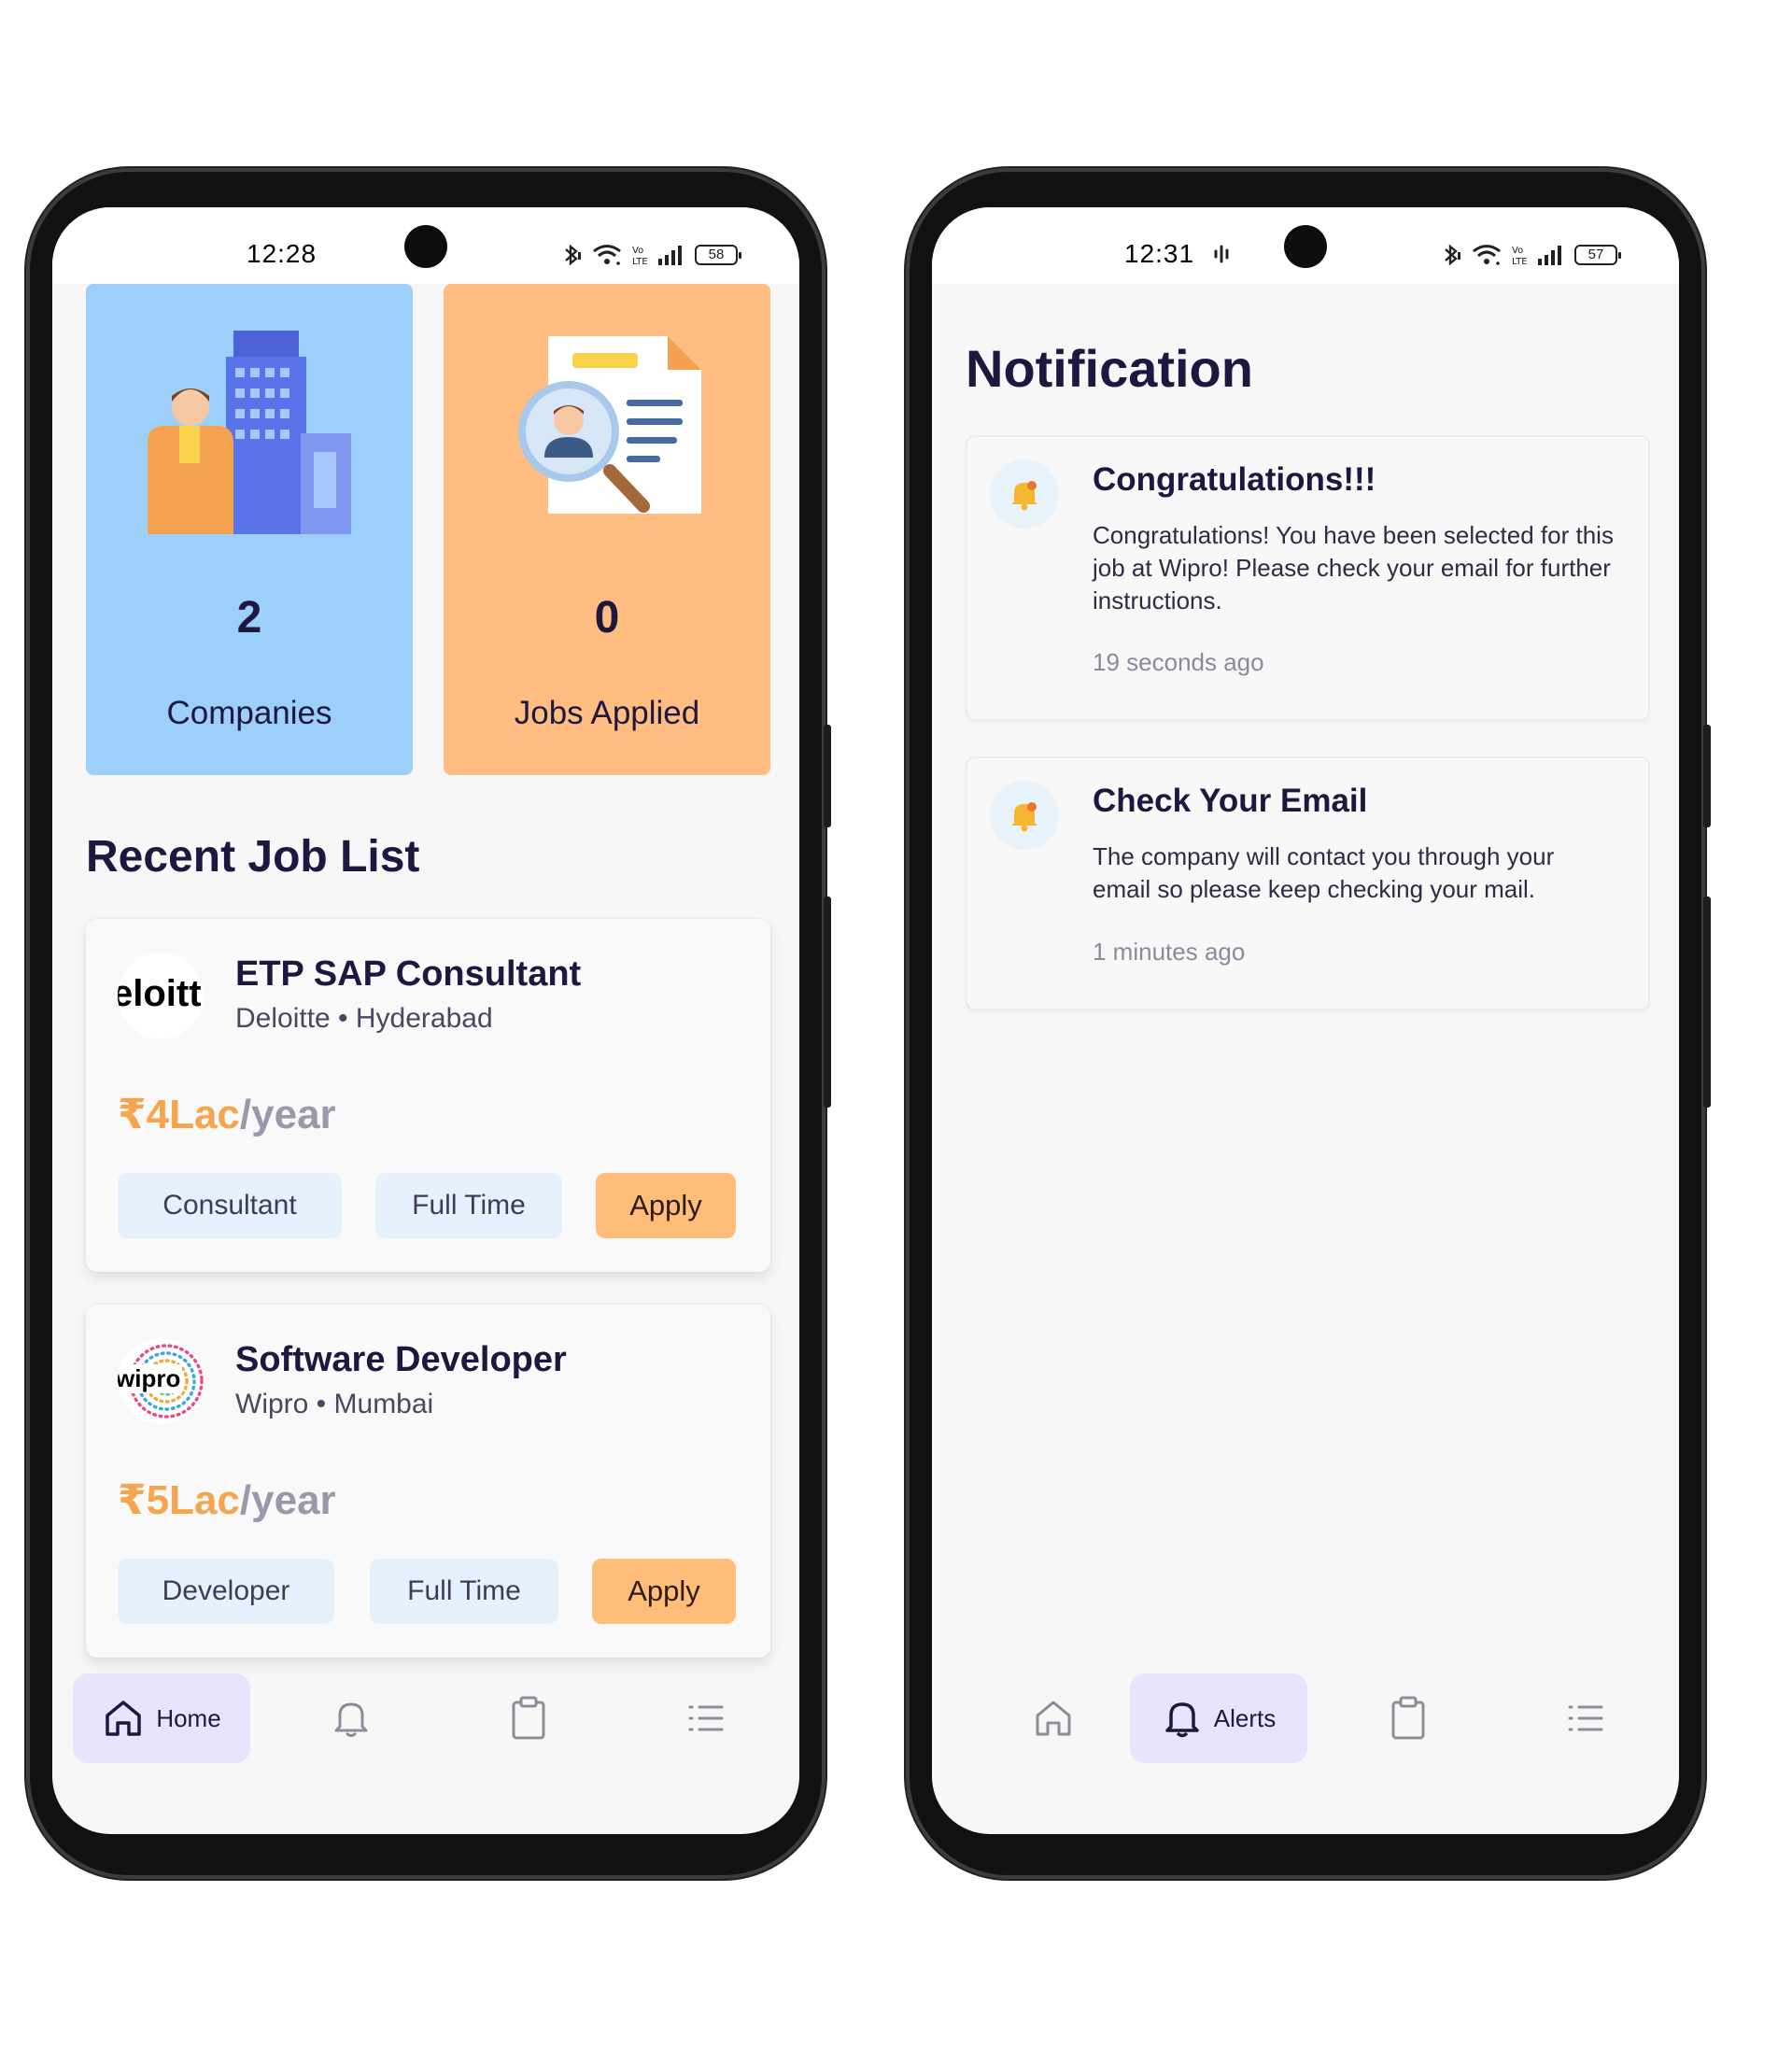 The height and width of the screenshot is (2047, 1792). I want to click on nav-home: Home, so click(161, 1718).